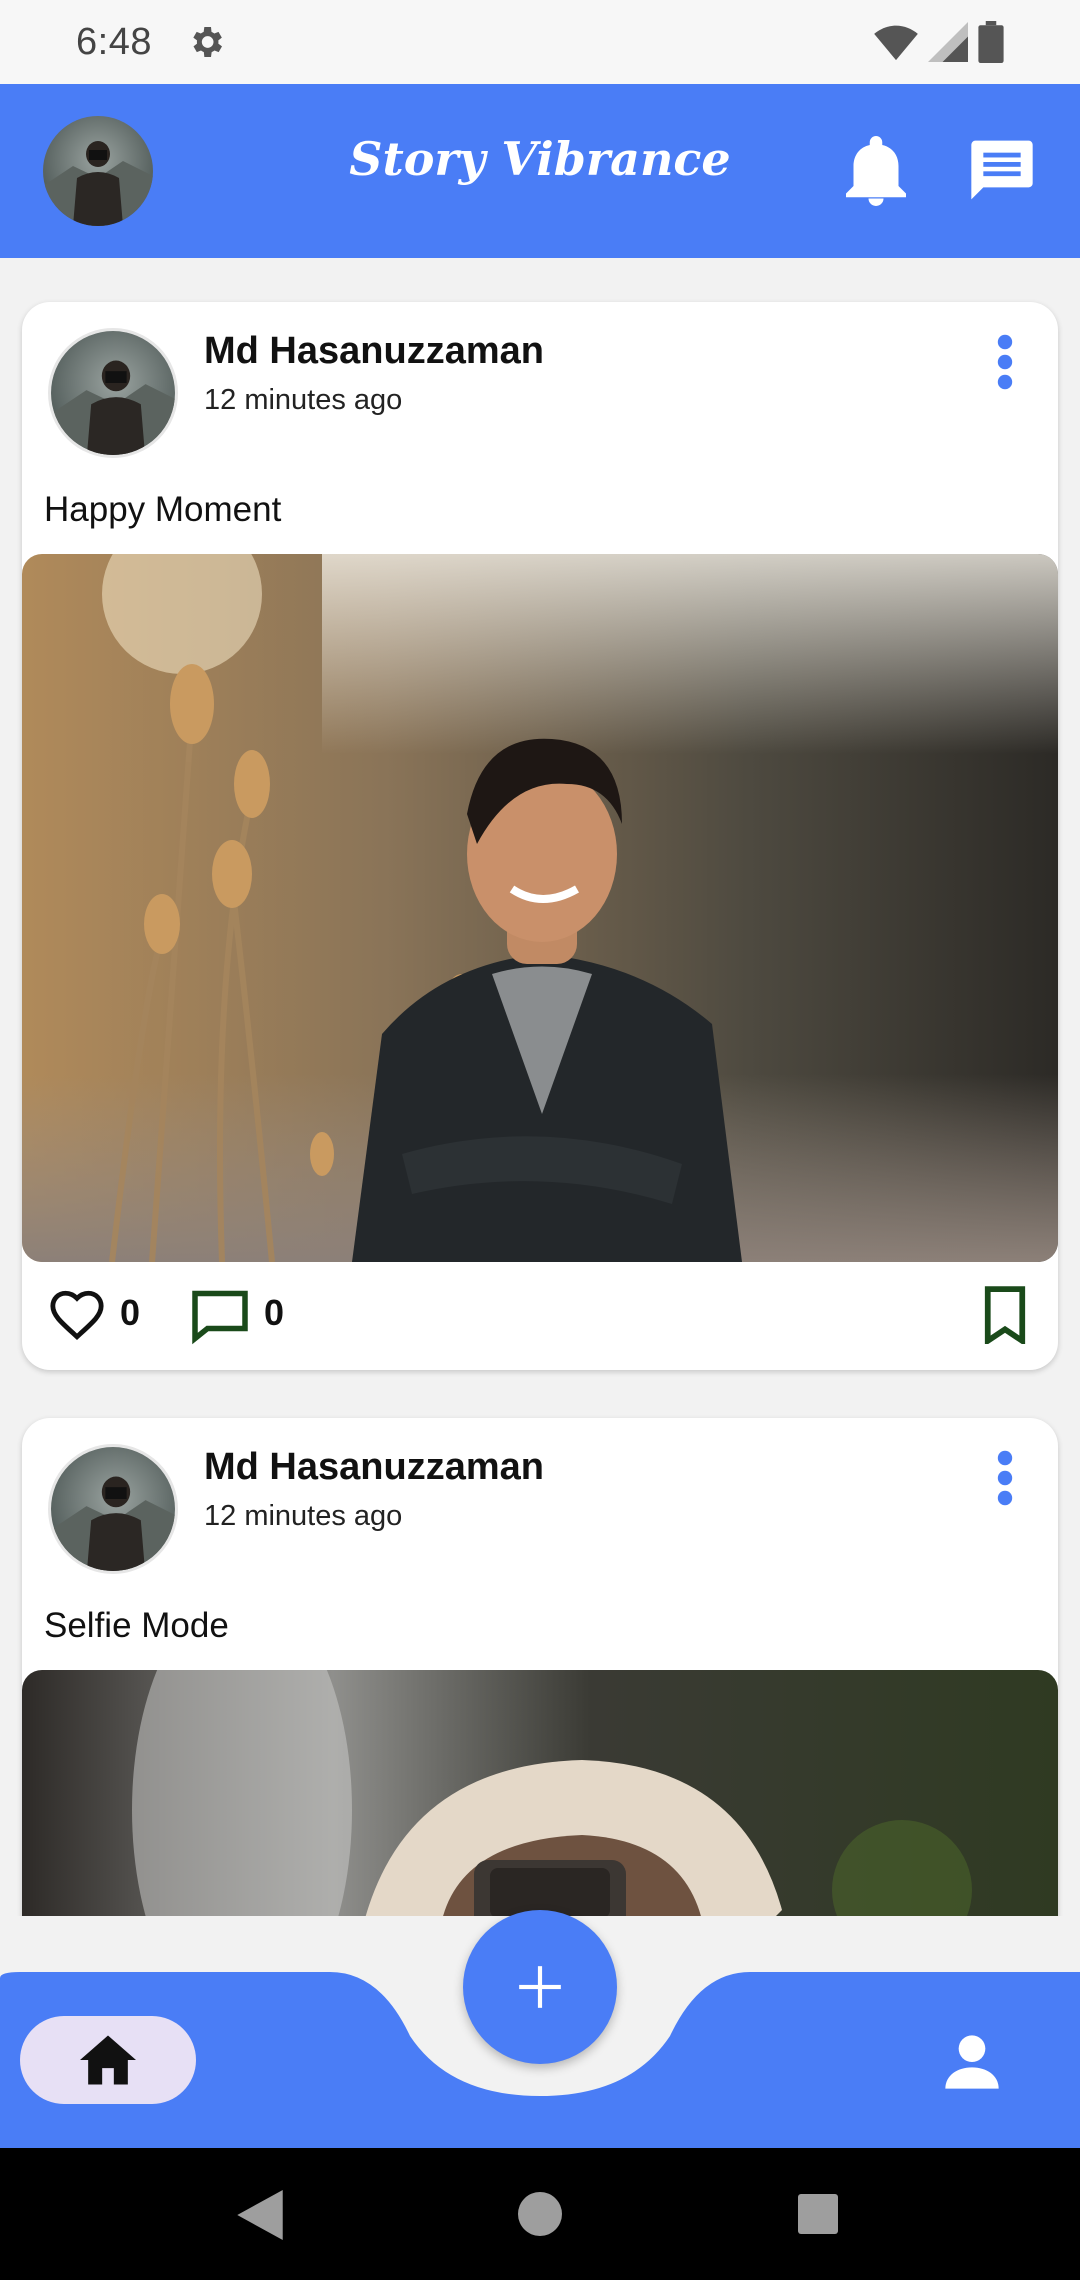 This screenshot has width=1080, height=2280. Describe the element at coordinates (274, 1312) in the screenshot. I see `comment-count: 0` at that location.